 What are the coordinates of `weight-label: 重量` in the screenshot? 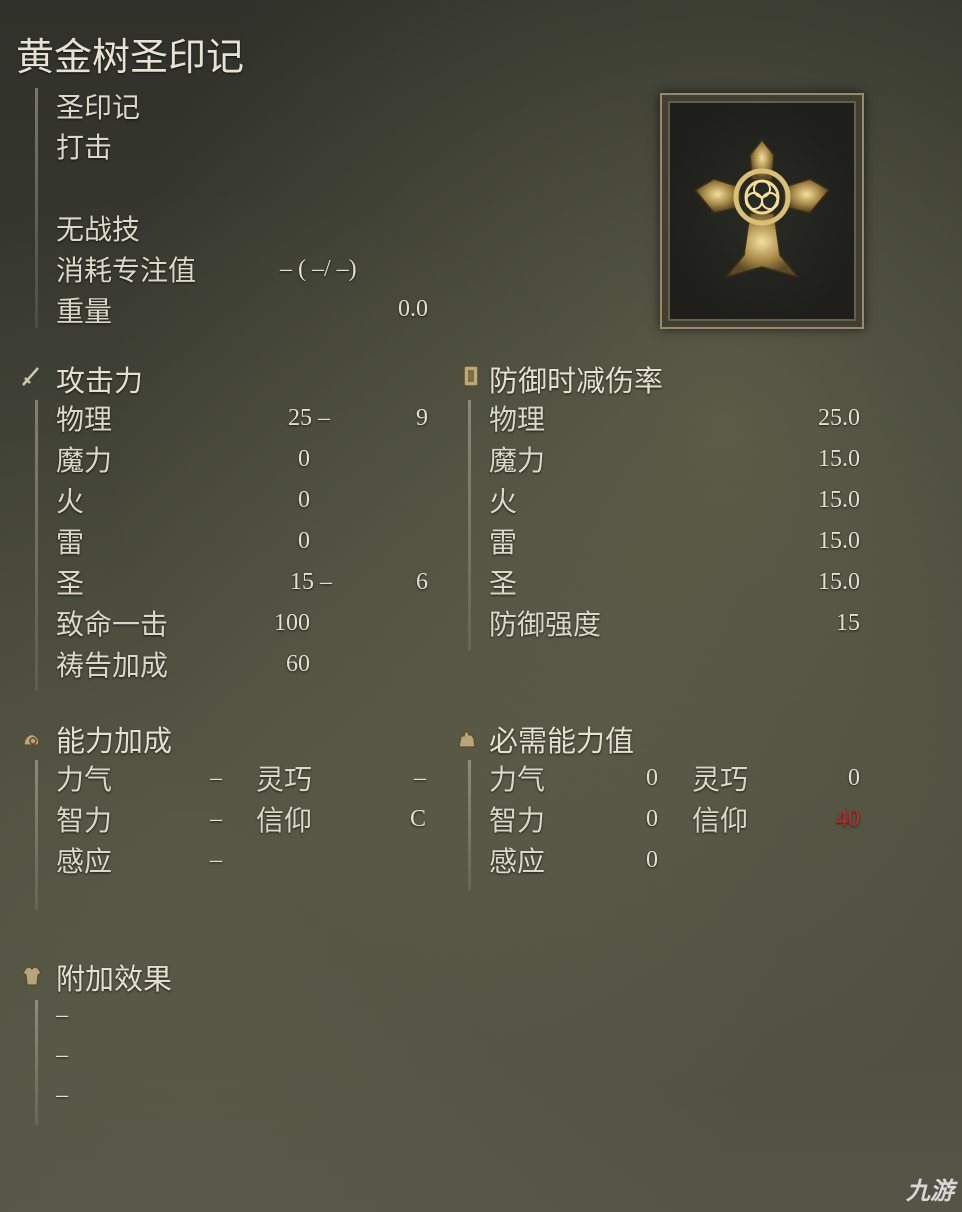 It's located at (84, 311).